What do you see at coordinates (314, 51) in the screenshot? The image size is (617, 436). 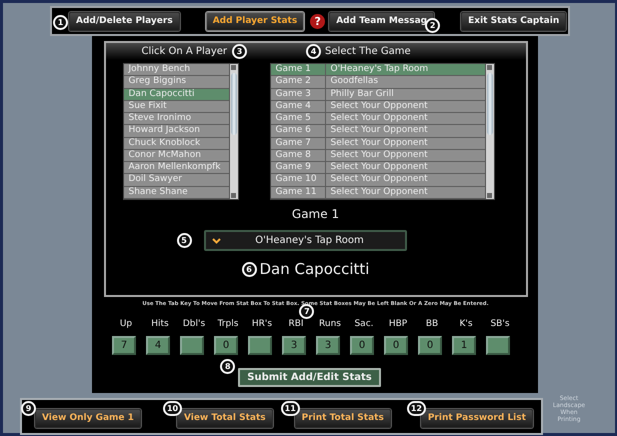 I see `number-badge: 4` at bounding box center [314, 51].